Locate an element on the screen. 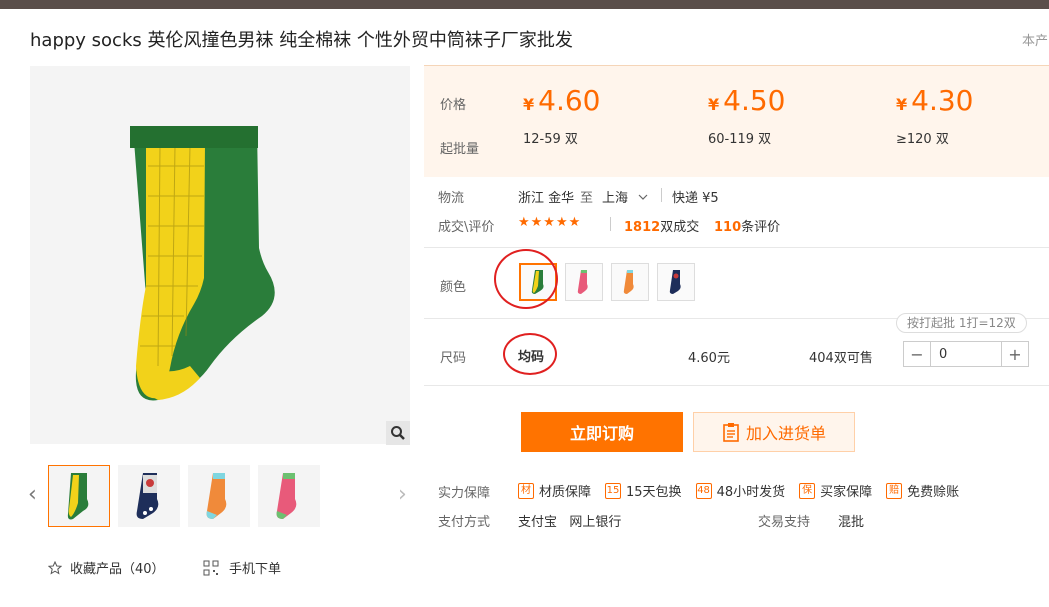 This screenshot has height=607, width=1049. color-swatch-orange is located at coordinates (630, 282).